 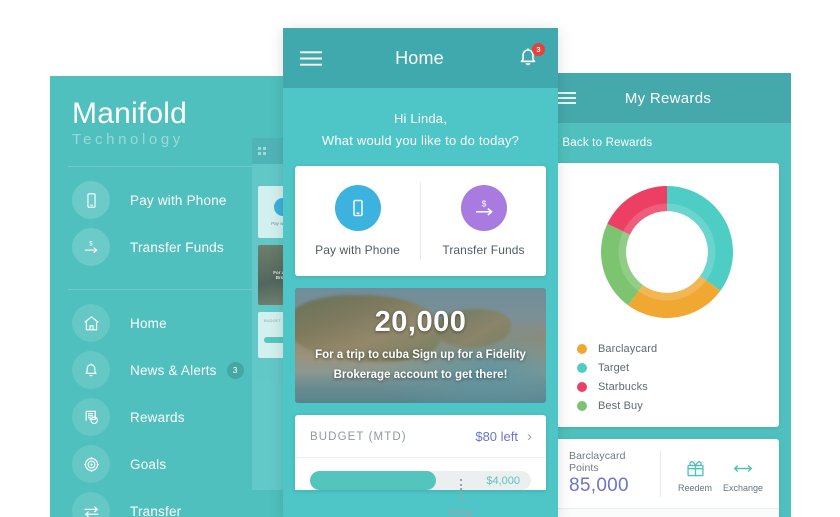 I want to click on sidebar-item-label: Home, so click(x=148, y=323).